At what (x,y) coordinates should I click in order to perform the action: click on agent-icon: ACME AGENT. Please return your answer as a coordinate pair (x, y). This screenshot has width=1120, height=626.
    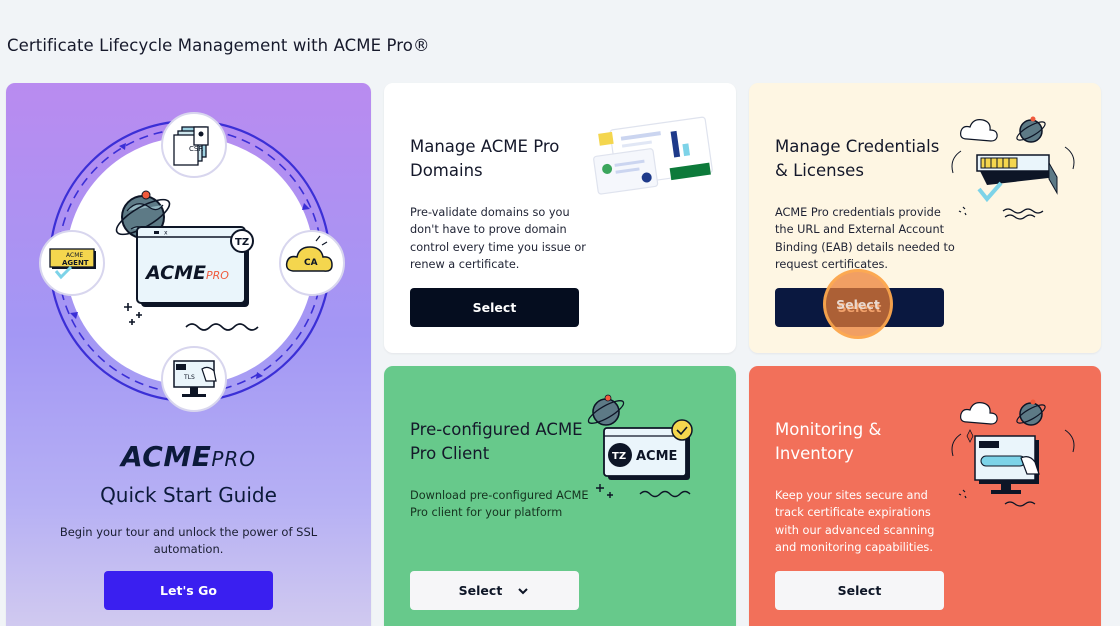
    Looking at the image, I should click on (72, 263).